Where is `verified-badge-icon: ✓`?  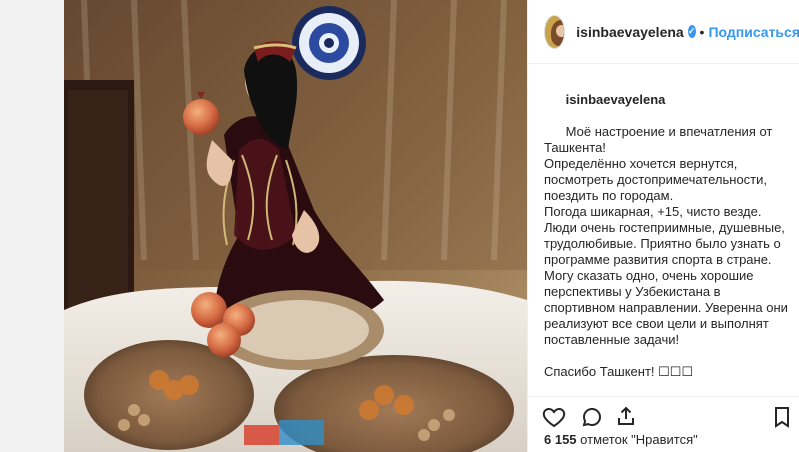
verified-badge-icon: ✓ is located at coordinates (691, 31).